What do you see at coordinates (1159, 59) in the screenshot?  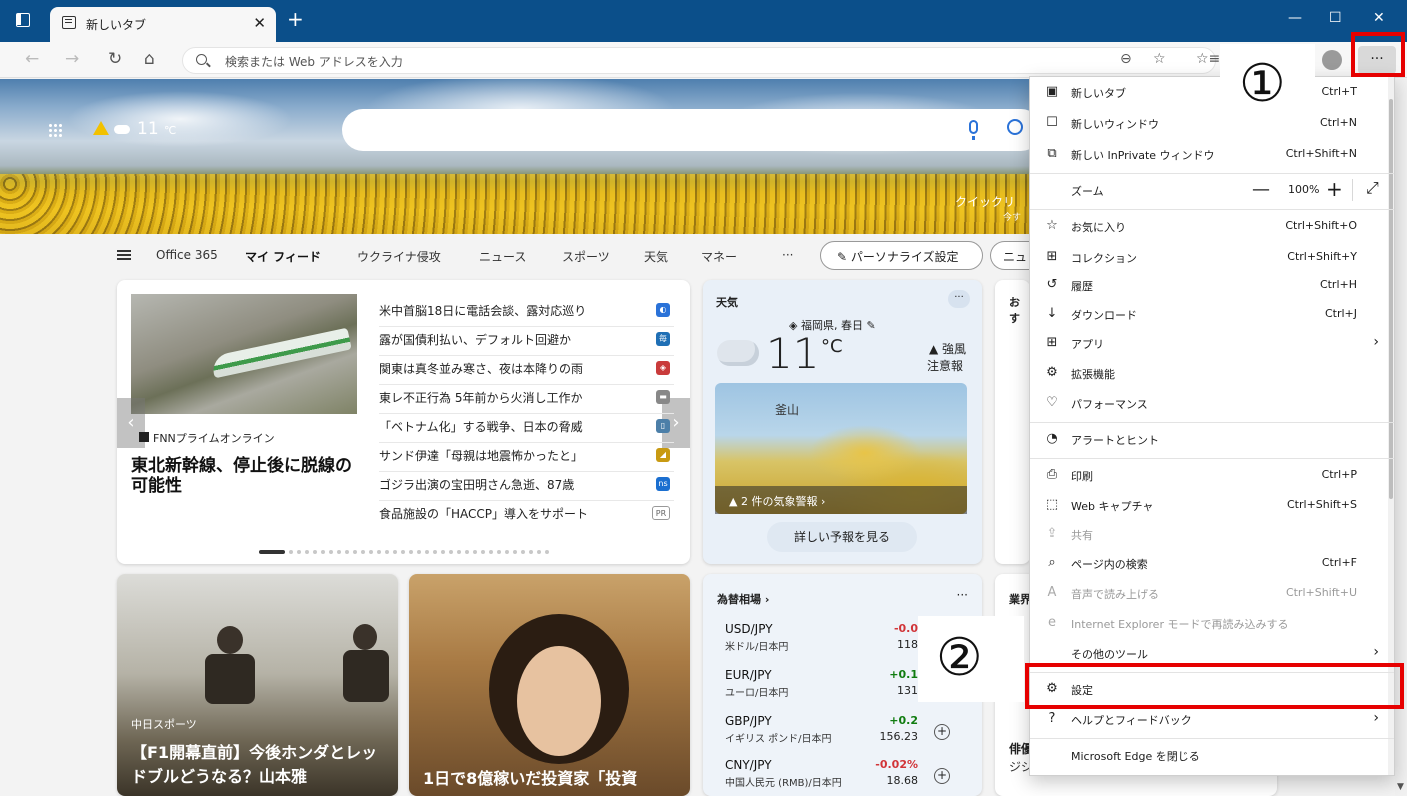 I see `add-favorite-icon: ☆` at bounding box center [1159, 59].